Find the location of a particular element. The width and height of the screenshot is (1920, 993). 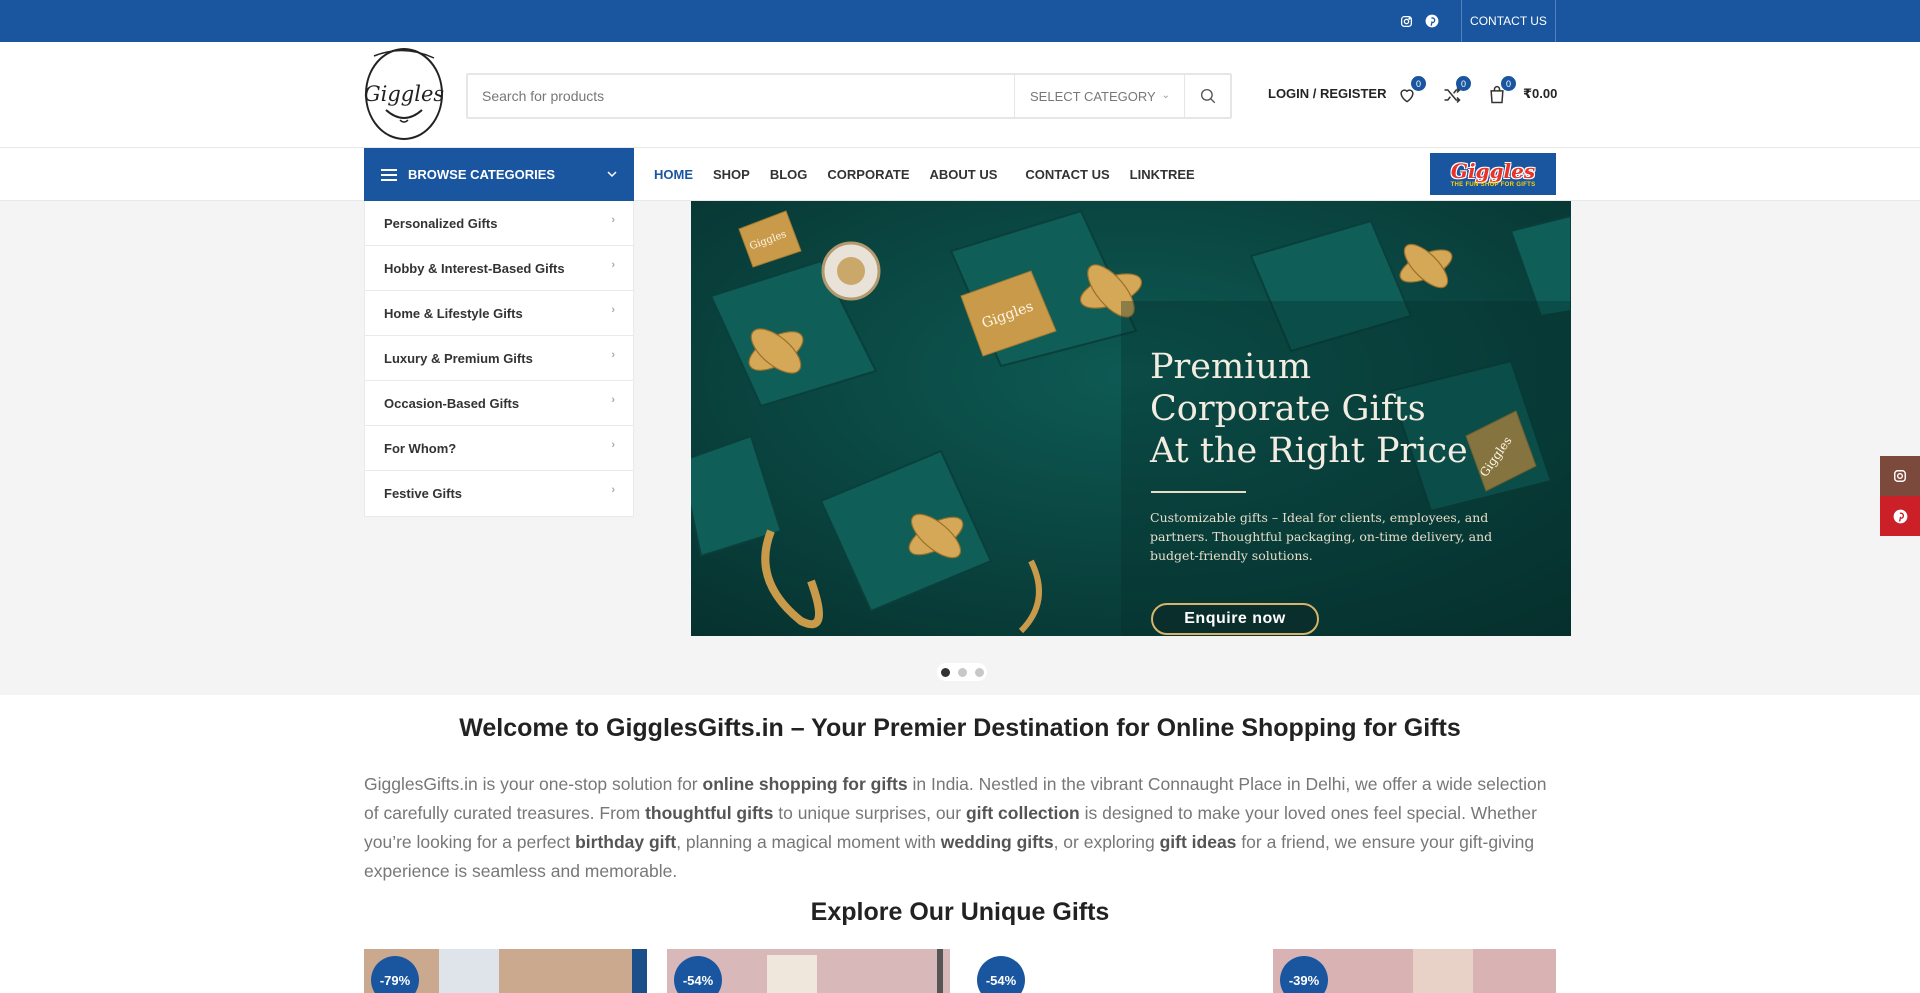

category-item-occasion: Occasion-Based Gifts › is located at coordinates (499, 403).